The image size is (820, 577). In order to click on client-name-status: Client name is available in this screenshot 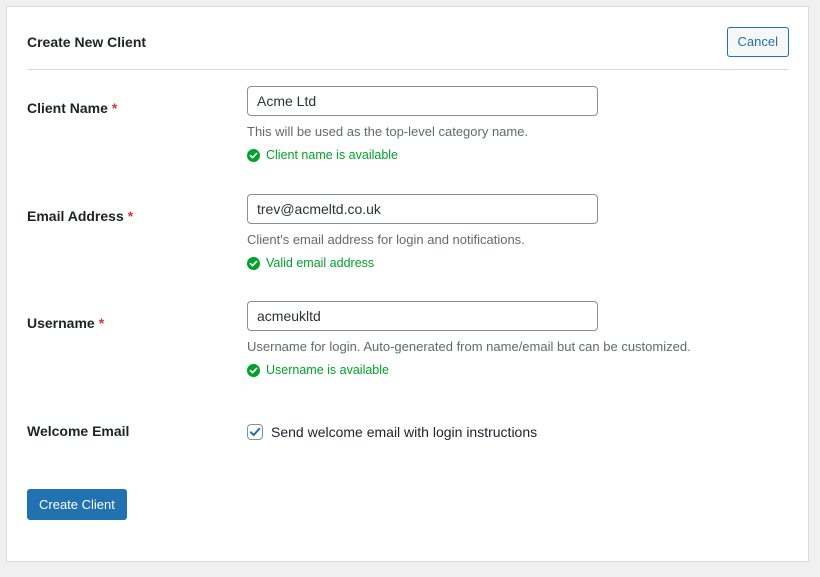, I will do `click(322, 155)`.